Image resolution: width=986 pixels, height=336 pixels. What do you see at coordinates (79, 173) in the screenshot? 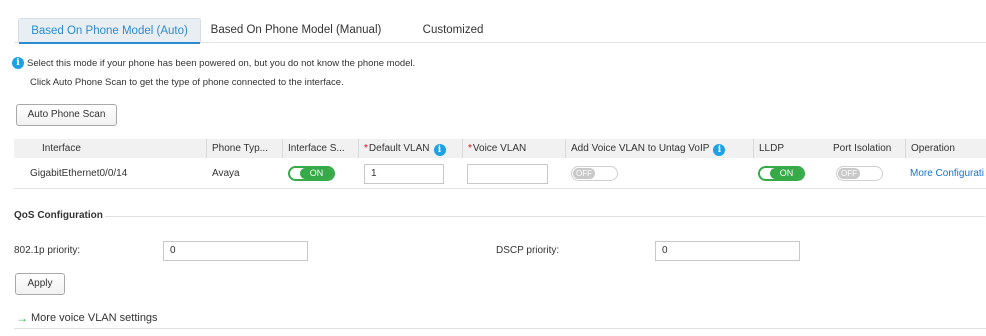
I see `cell-interface: GigabitEthernet0/0/14` at bounding box center [79, 173].